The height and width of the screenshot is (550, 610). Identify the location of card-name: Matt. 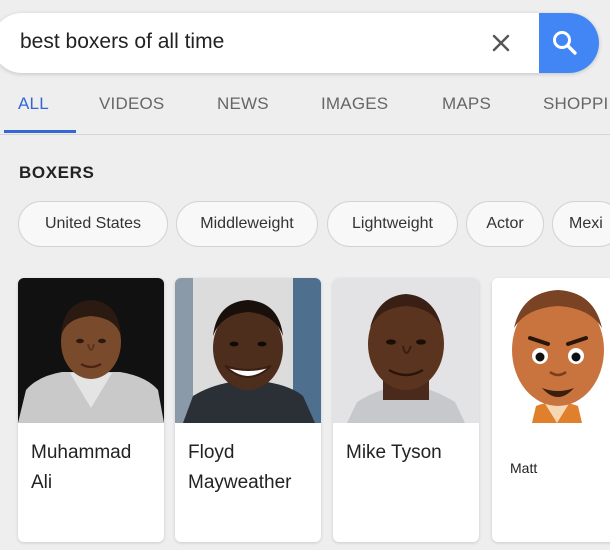
(524, 468).